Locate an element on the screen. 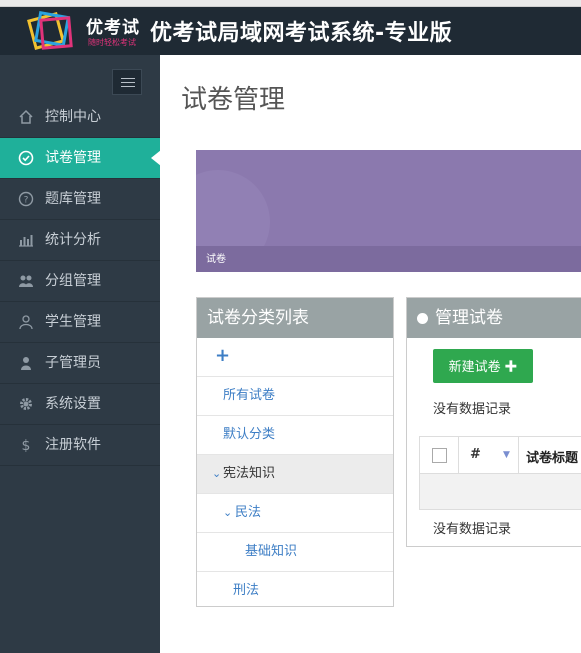 This screenshot has height=653, width=581. sidebar-item-label: 题库管理 is located at coordinates (73, 199).